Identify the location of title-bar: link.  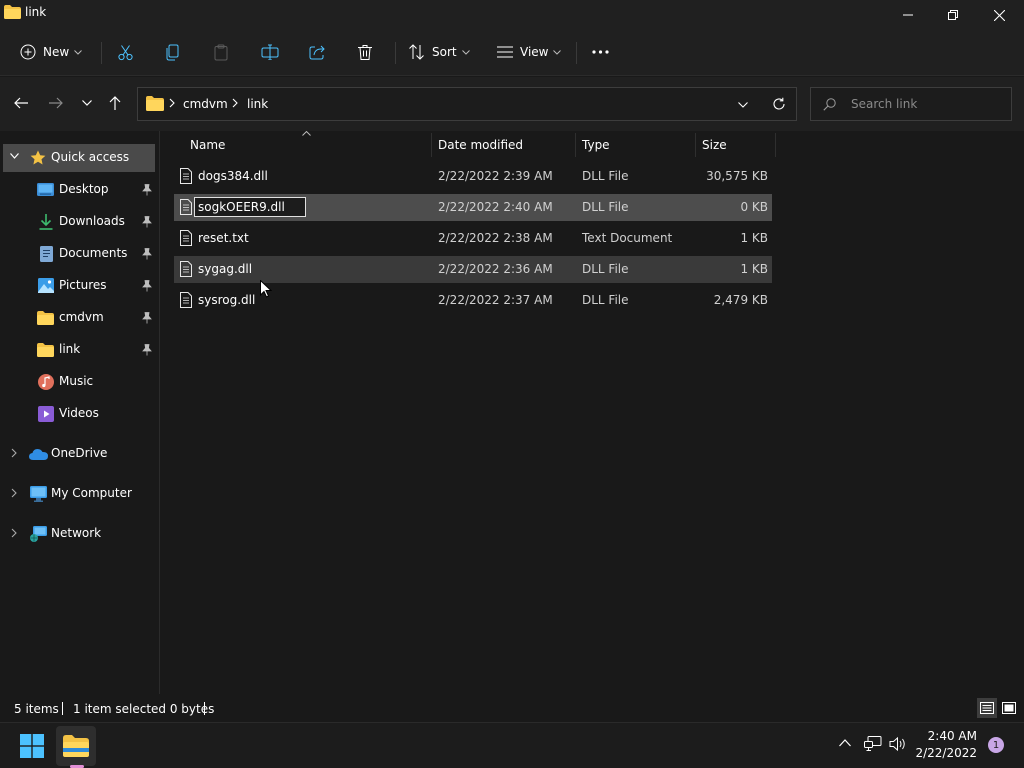
(512, 15).